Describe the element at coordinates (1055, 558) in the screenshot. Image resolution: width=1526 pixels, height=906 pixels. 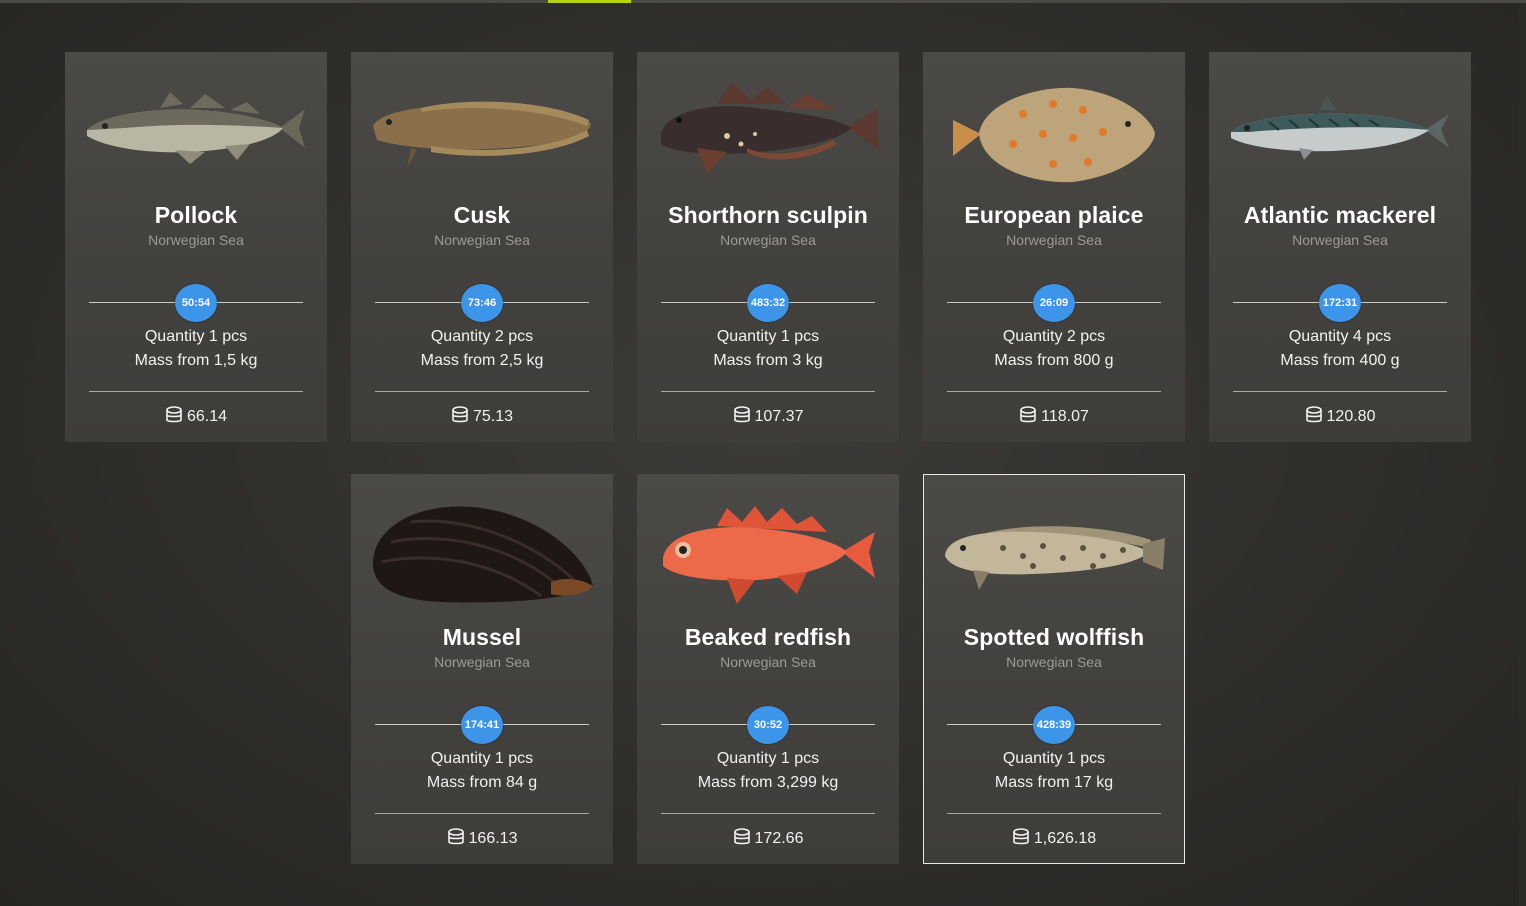
I see `wolffish-fish-image` at that location.